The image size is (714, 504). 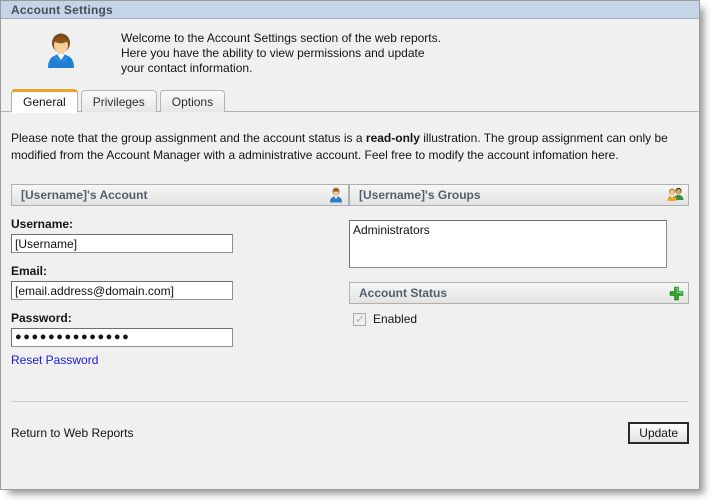 I want to click on update-button: Update, so click(x=658, y=433).